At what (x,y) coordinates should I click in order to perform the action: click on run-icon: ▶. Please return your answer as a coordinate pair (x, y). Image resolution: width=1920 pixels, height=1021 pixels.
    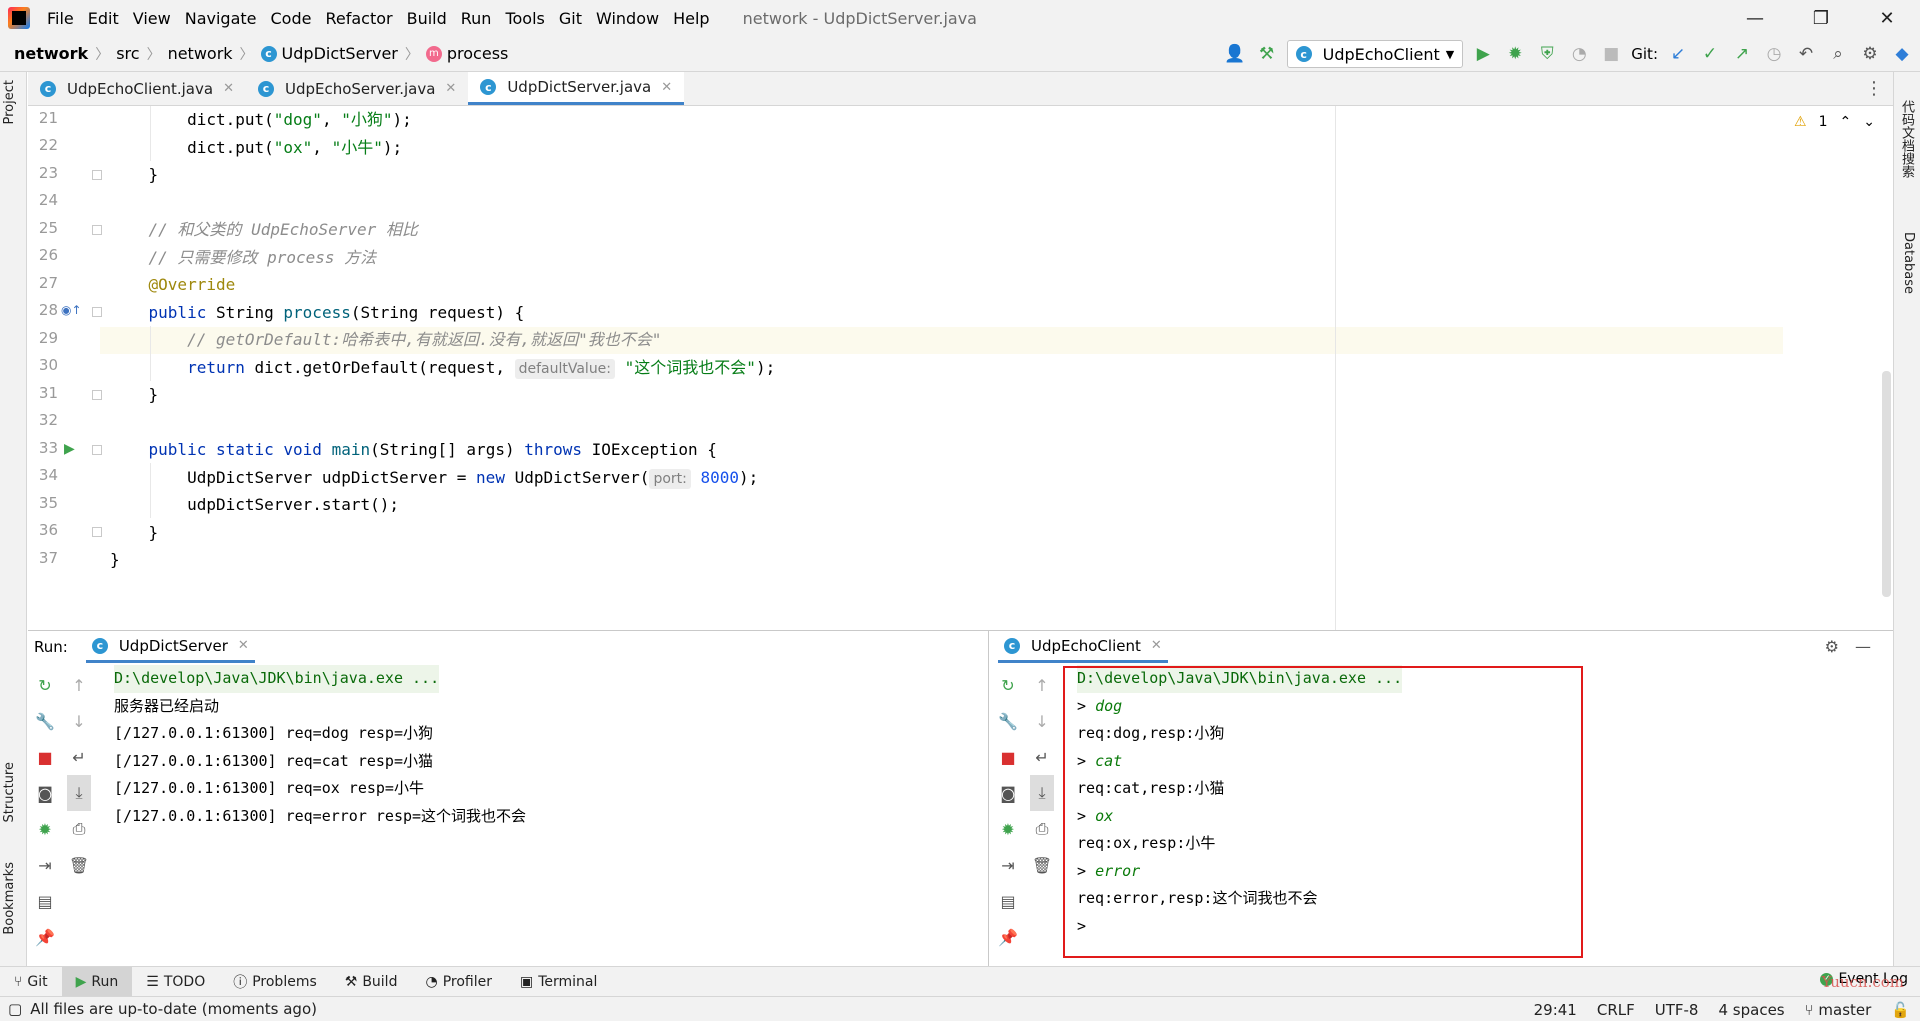
    Looking at the image, I should click on (1483, 54).